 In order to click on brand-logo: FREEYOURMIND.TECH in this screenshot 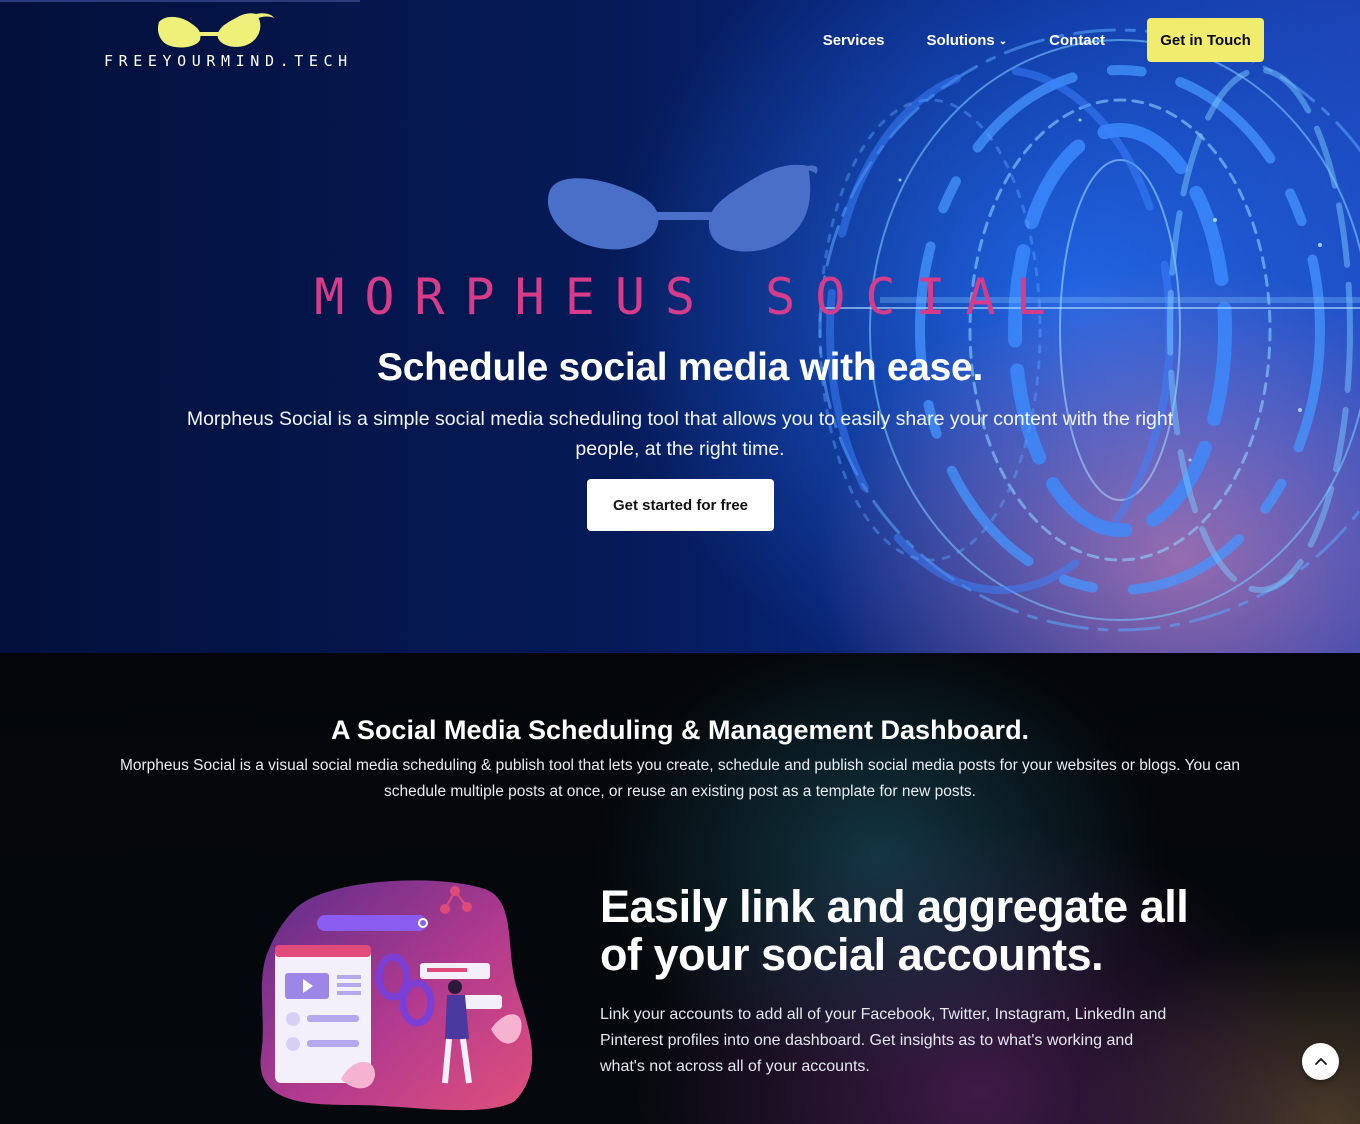, I will do `click(228, 41)`.